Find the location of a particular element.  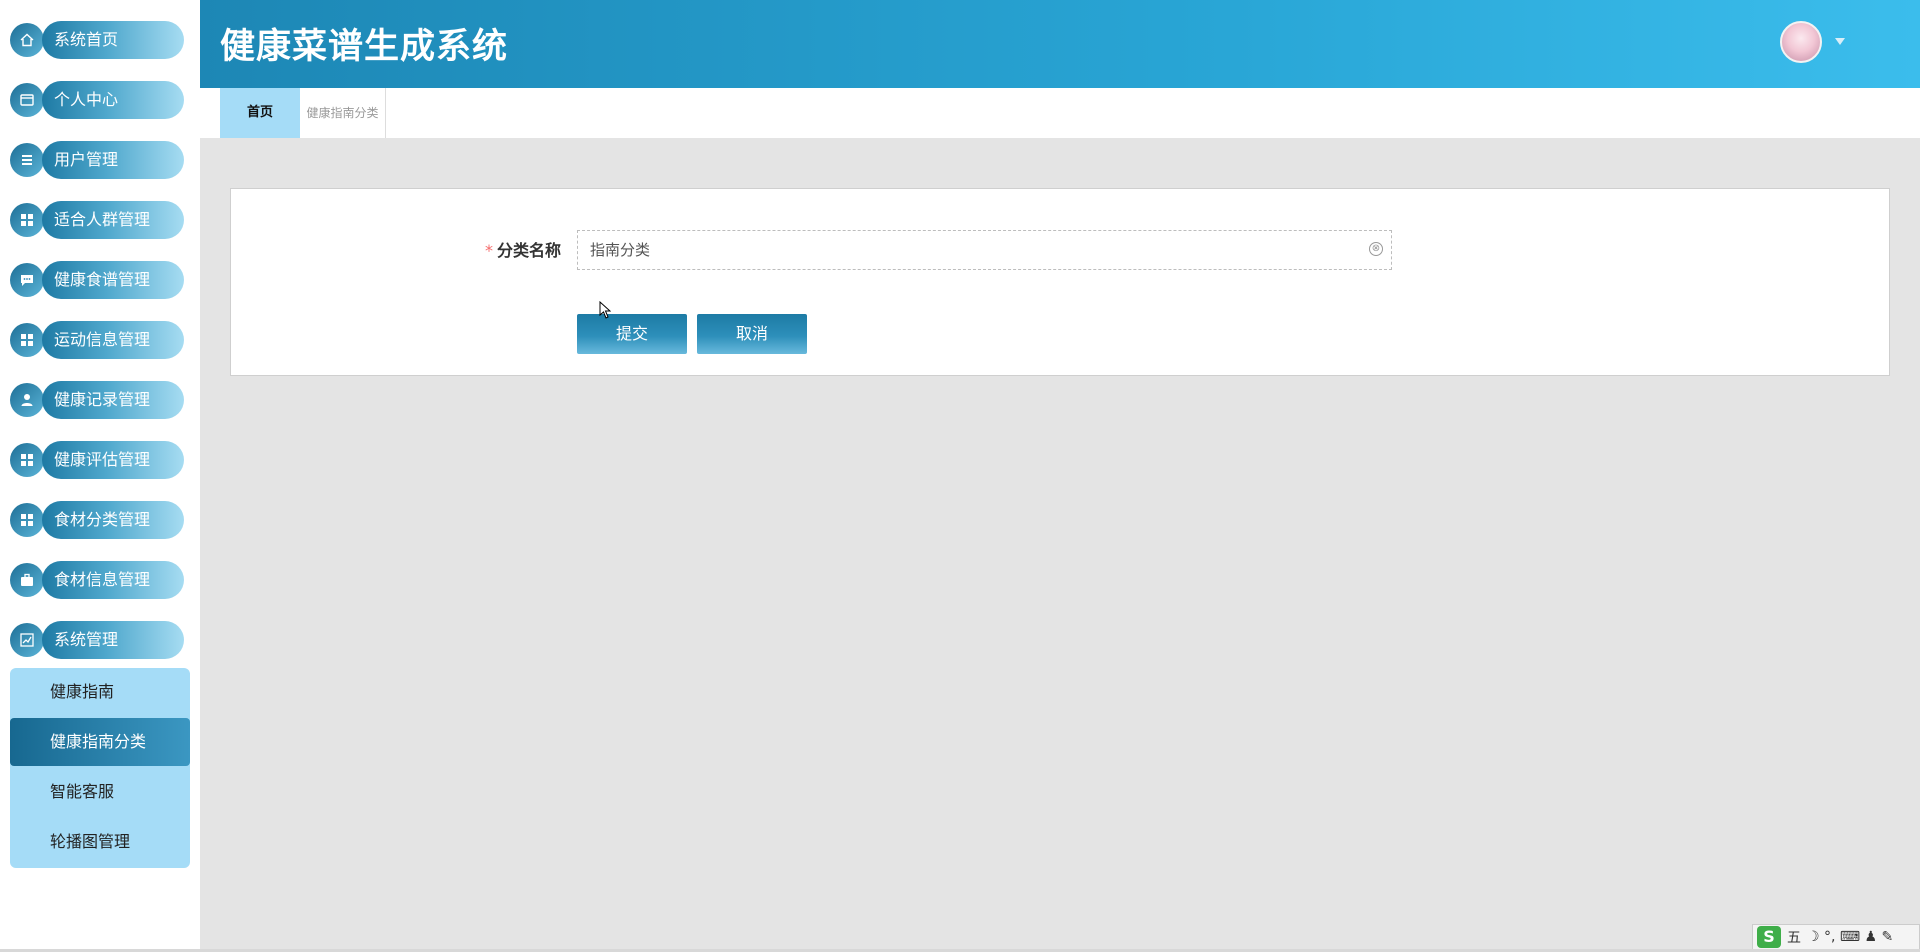

menu-item-label: 健康记录管理 is located at coordinates (113, 400).